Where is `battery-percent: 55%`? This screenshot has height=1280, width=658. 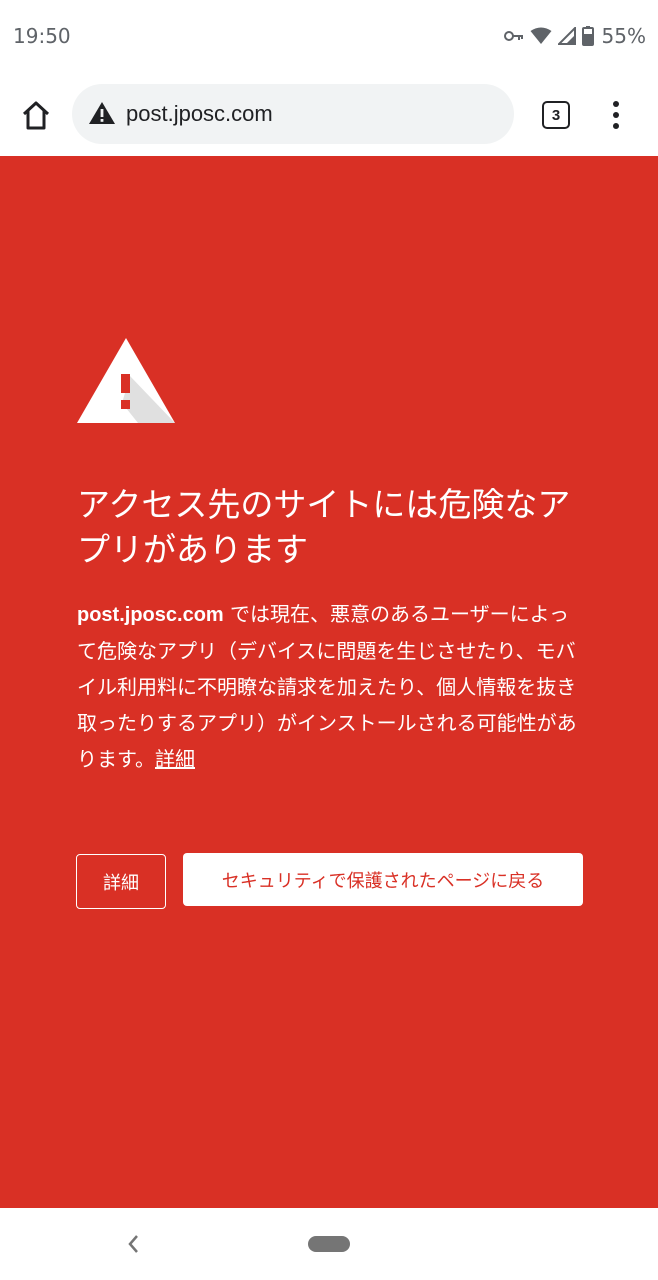 battery-percent: 55% is located at coordinates (623, 36).